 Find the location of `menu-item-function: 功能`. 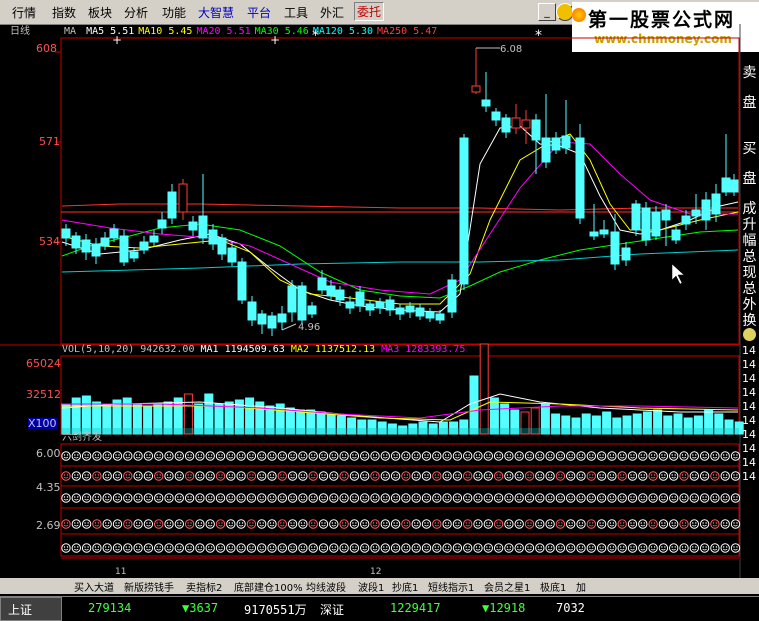

menu-item-function: 功能 is located at coordinates (174, 12).